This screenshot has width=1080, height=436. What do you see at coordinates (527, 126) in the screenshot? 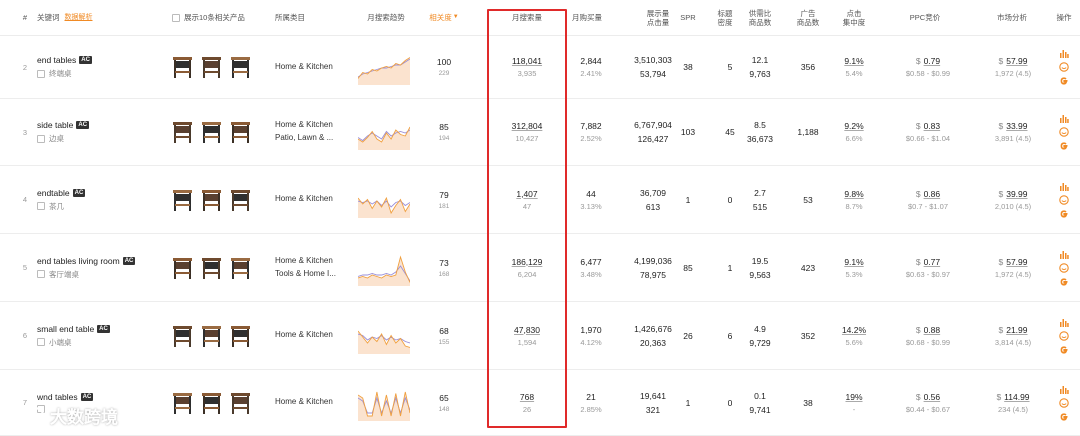
I see `monthly-search-value: 312,804` at bounding box center [527, 126].